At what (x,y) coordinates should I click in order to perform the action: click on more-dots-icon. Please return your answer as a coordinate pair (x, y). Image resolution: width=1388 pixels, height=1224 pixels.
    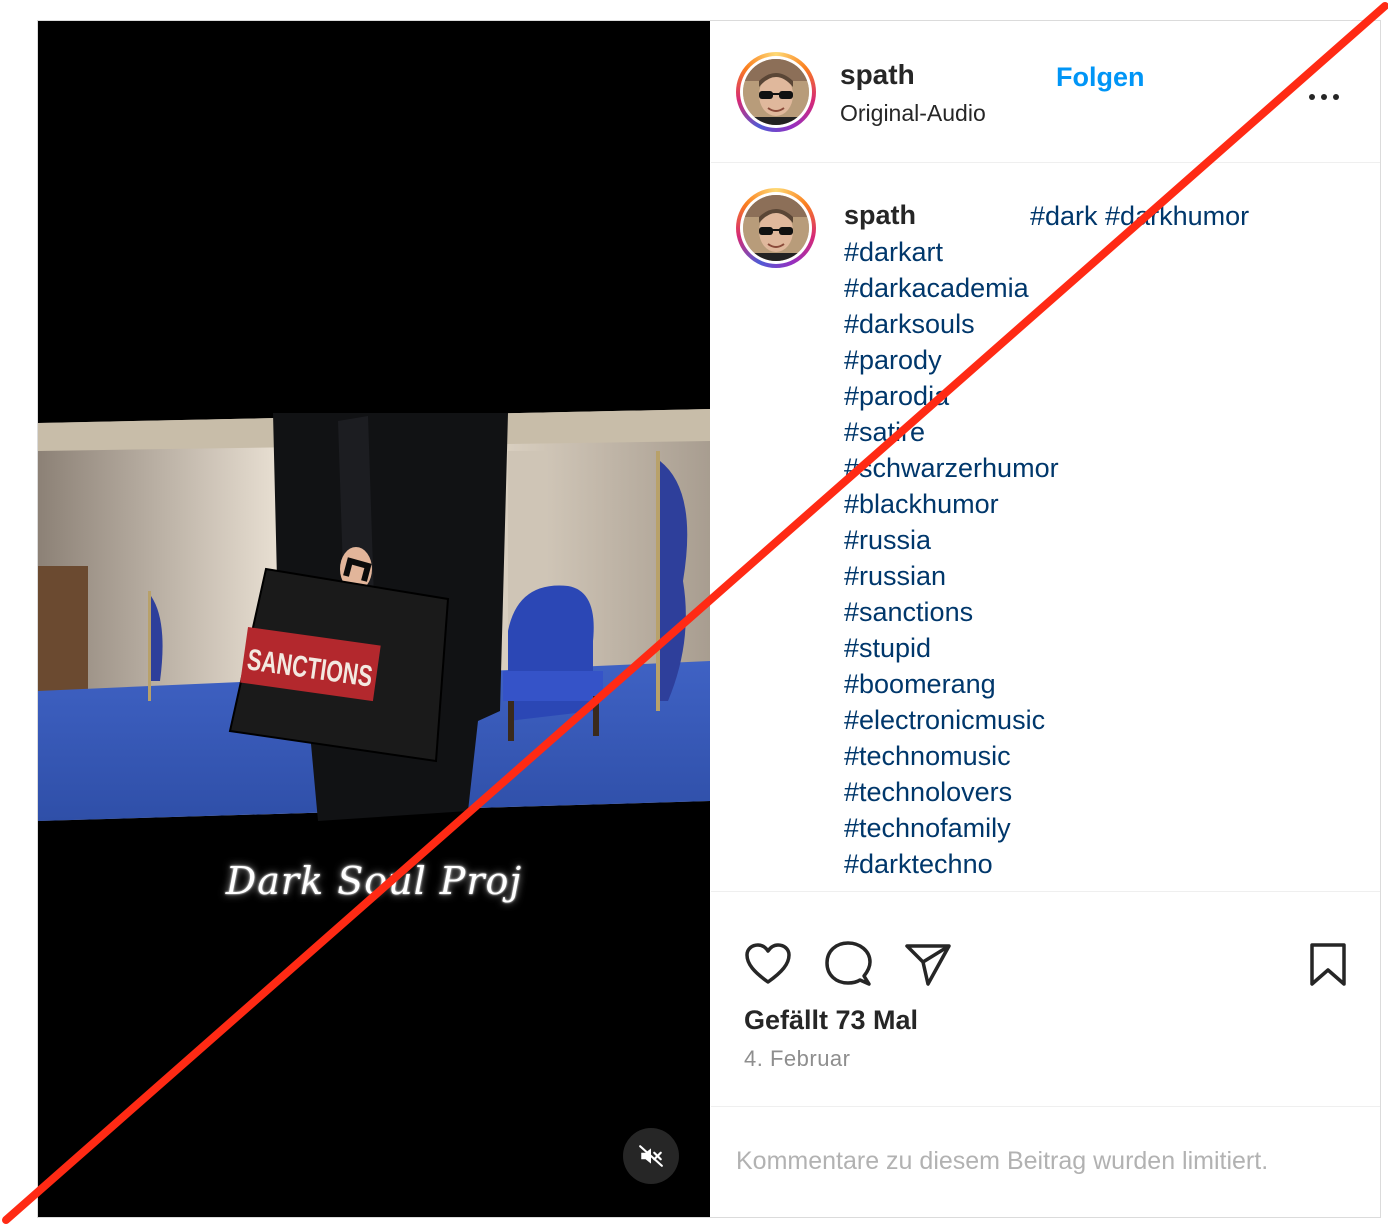
    Looking at the image, I should click on (1324, 97).